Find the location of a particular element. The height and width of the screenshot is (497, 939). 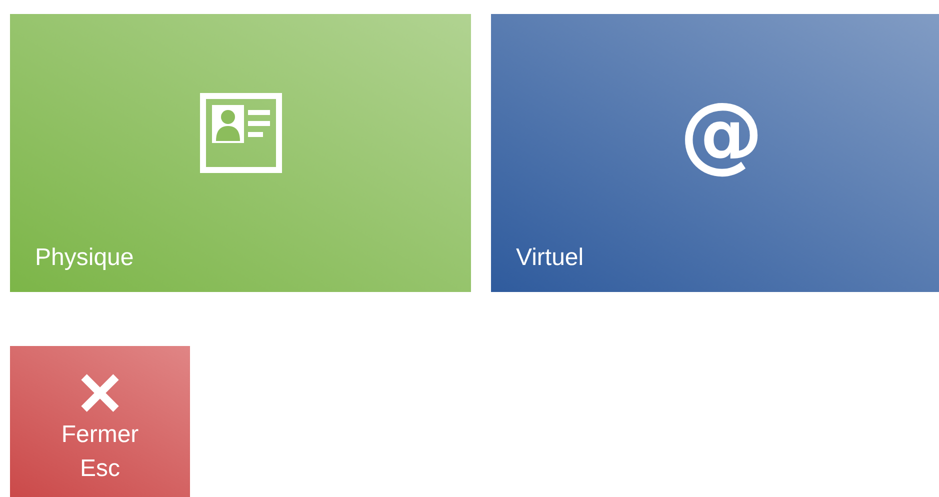

contact-card-icon is located at coordinates (241, 133).